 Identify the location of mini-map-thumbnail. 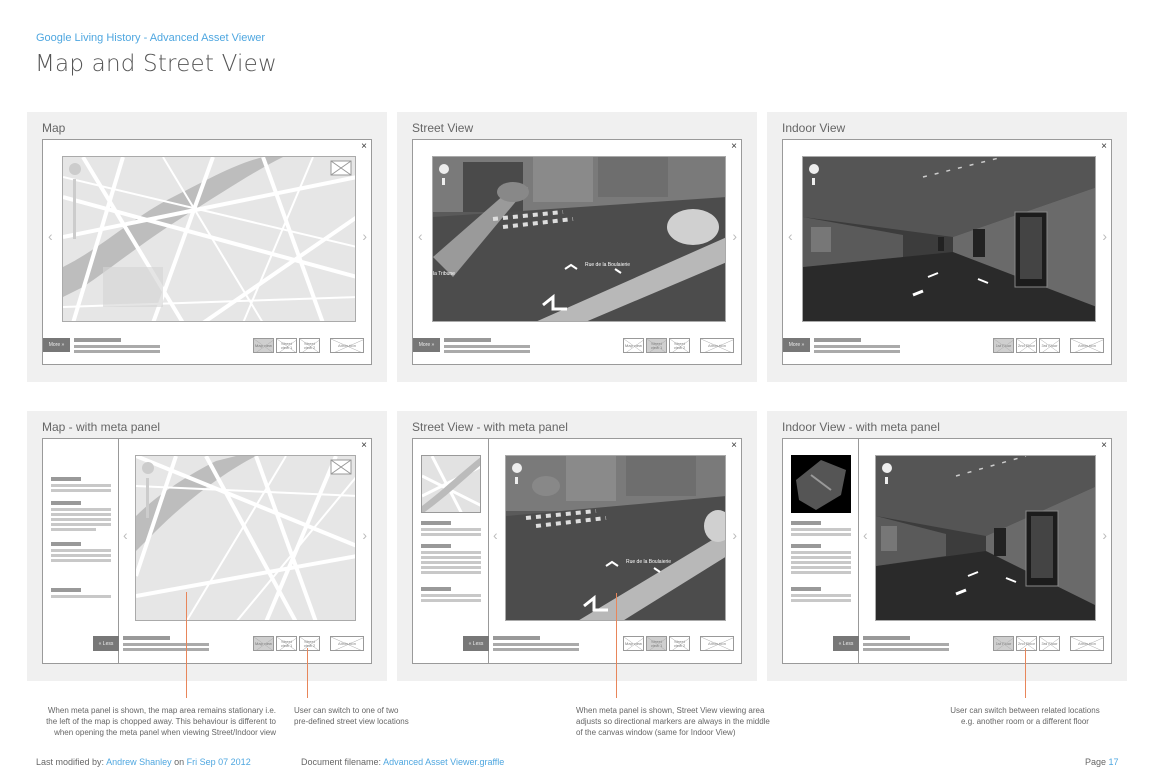
(451, 484).